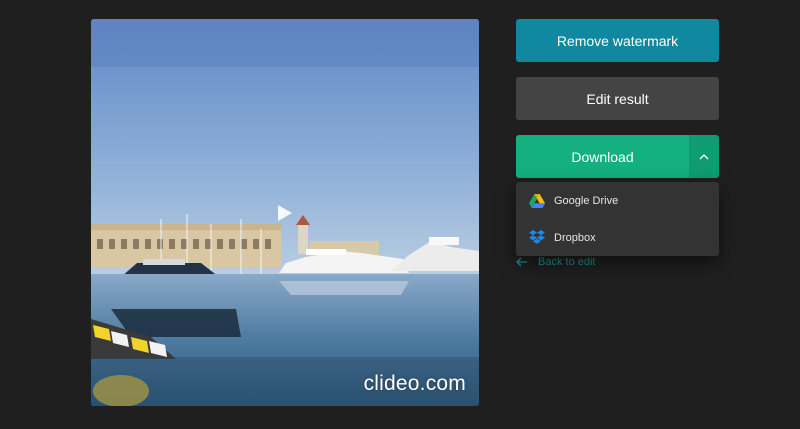 This screenshot has width=800, height=429. I want to click on download-options-toggle, so click(704, 156).